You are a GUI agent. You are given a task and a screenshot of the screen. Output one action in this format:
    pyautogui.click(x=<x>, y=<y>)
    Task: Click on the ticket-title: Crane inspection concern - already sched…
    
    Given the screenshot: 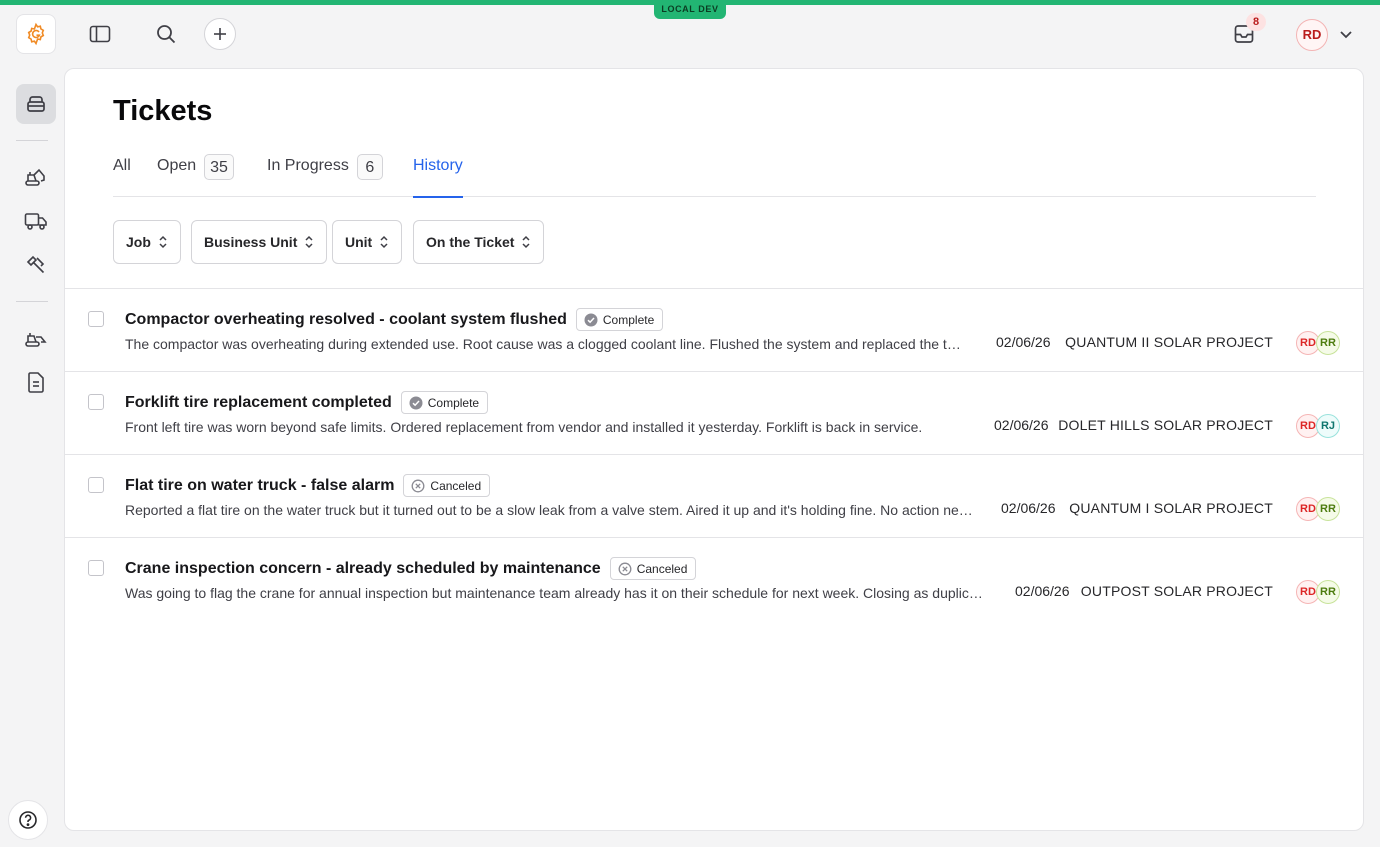 What is the action you would take?
    pyautogui.click(x=363, y=569)
    